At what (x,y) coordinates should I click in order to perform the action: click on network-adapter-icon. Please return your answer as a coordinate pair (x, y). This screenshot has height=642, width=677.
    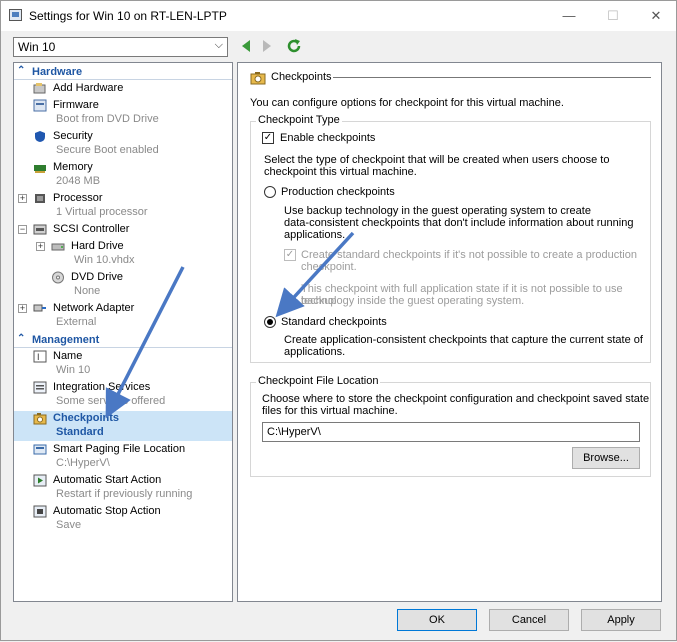
    Looking at the image, I should click on (39, 308).